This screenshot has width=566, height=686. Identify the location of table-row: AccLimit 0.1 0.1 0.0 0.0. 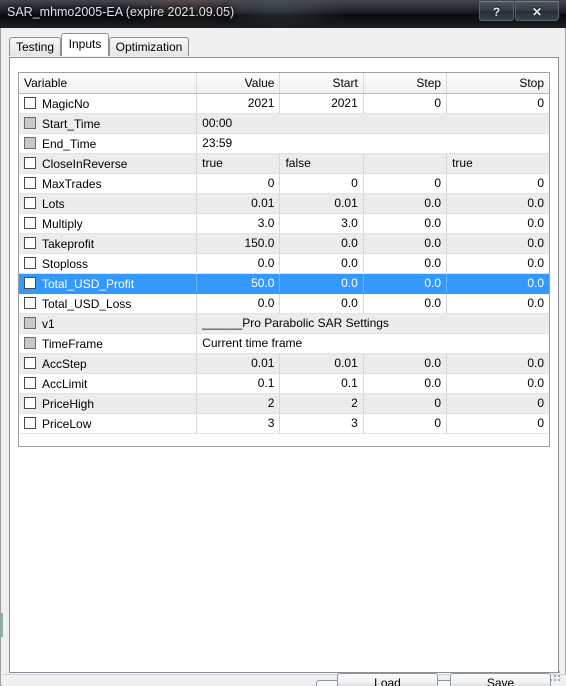
(284, 383).